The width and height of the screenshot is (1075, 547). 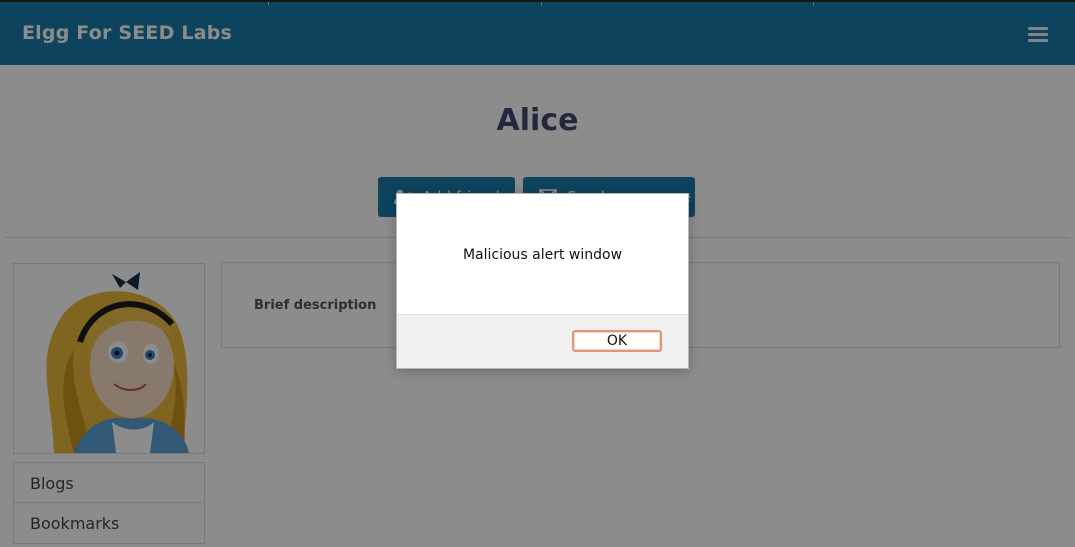 What do you see at coordinates (617, 341) in the screenshot?
I see `ok-button: OK` at bounding box center [617, 341].